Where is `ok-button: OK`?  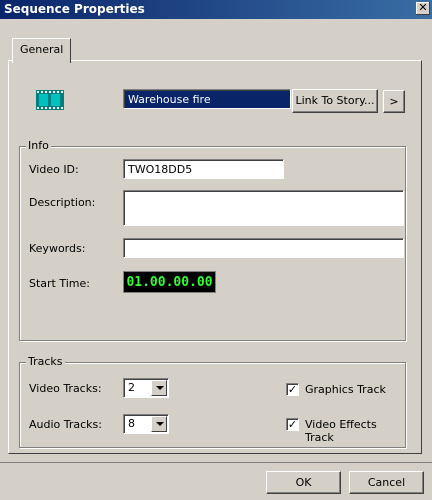
ok-button: OK is located at coordinates (303, 482).